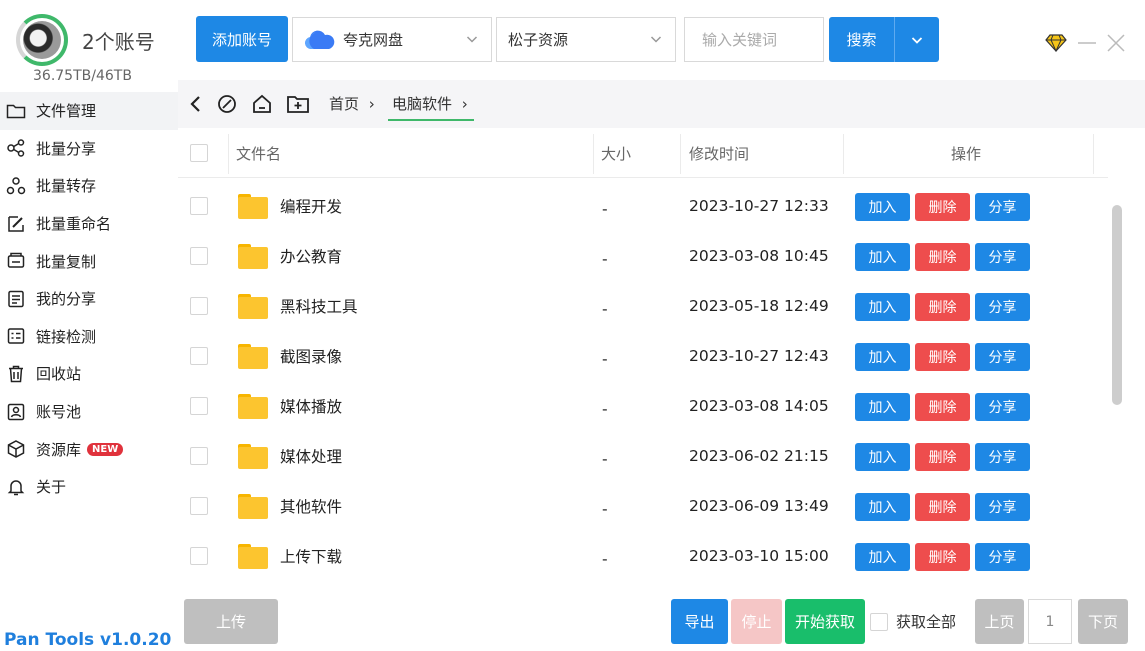 The height and width of the screenshot is (651, 1145). Describe the element at coordinates (643, 456) in the screenshot. I see `table-row: 媒体处理 - 2023-06-02 21:15 加入 删除 分享` at that location.